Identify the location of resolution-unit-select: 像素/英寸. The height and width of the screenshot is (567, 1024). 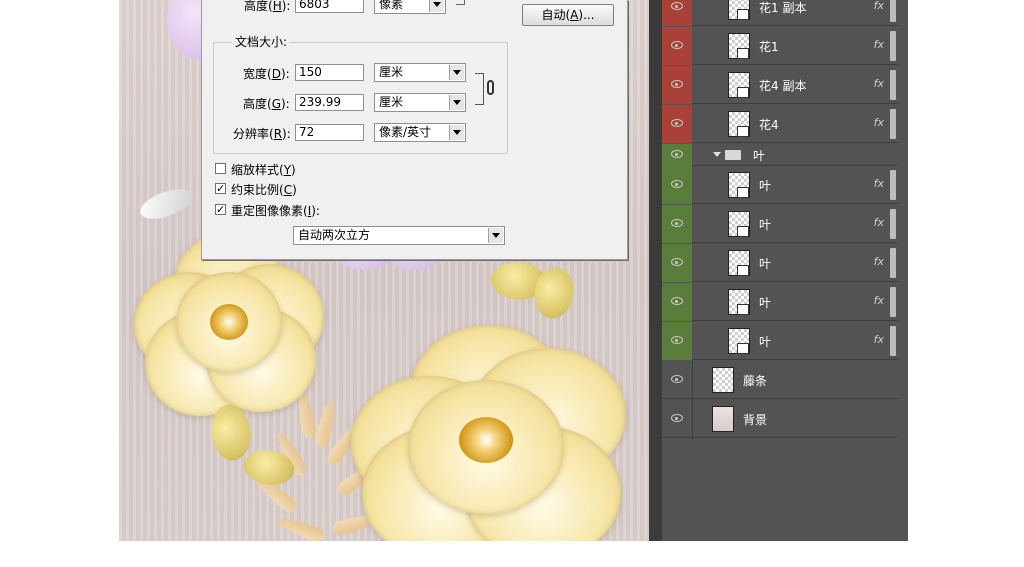
(420, 132).